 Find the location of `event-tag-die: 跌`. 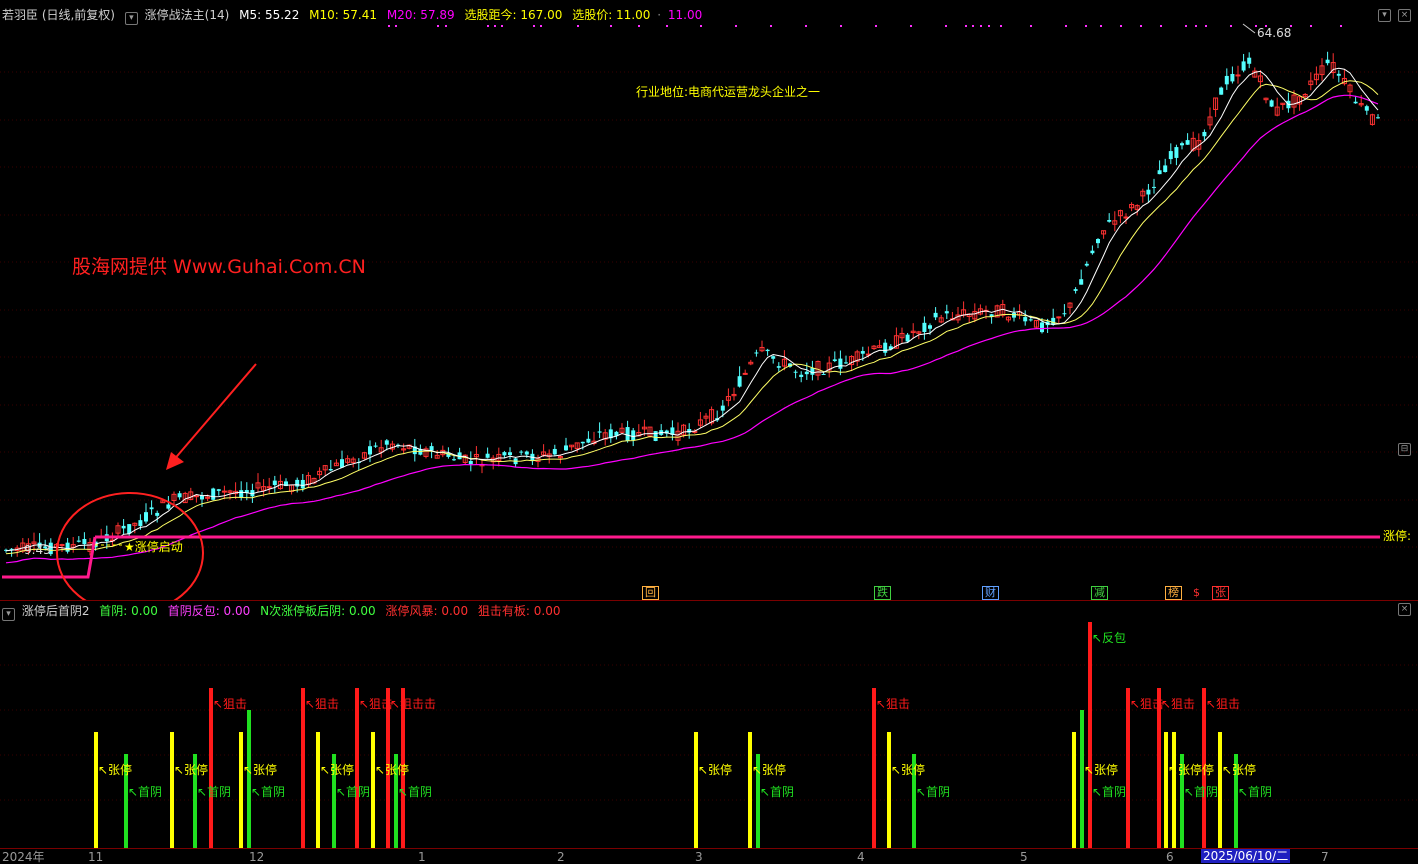

event-tag-die: 跌 is located at coordinates (882, 593).